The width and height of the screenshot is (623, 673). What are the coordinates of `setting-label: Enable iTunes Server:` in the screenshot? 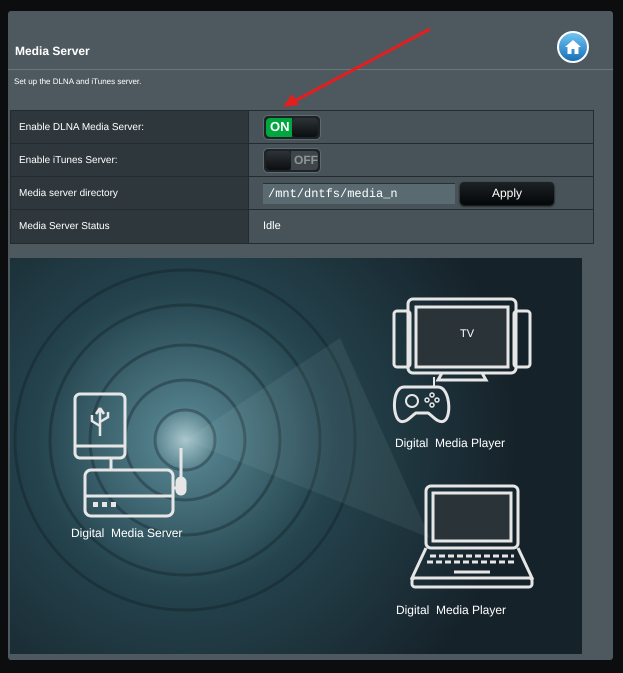 It's located at (130, 160).